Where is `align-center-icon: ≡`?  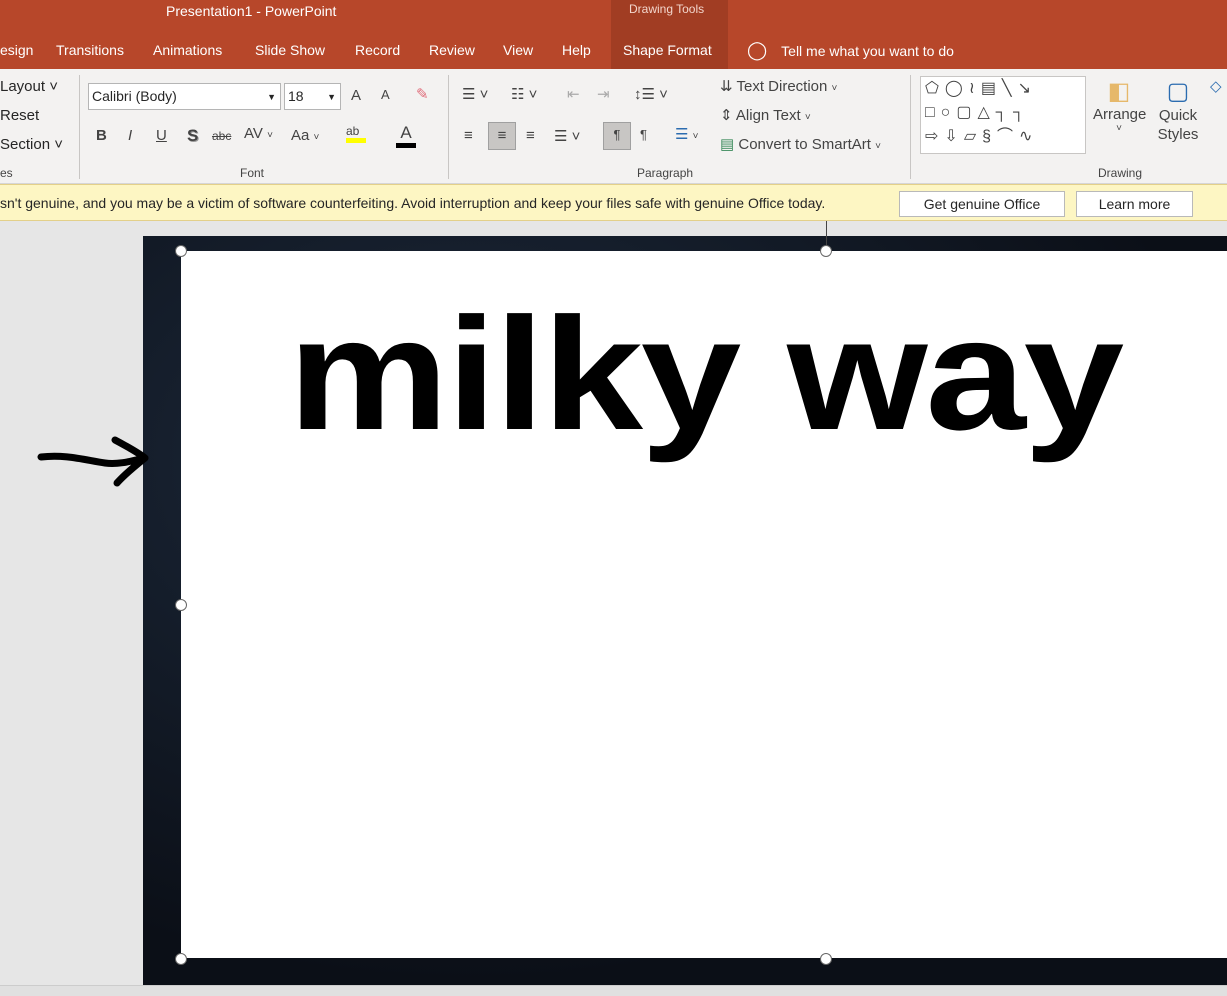 align-center-icon: ≡ is located at coordinates (502, 136).